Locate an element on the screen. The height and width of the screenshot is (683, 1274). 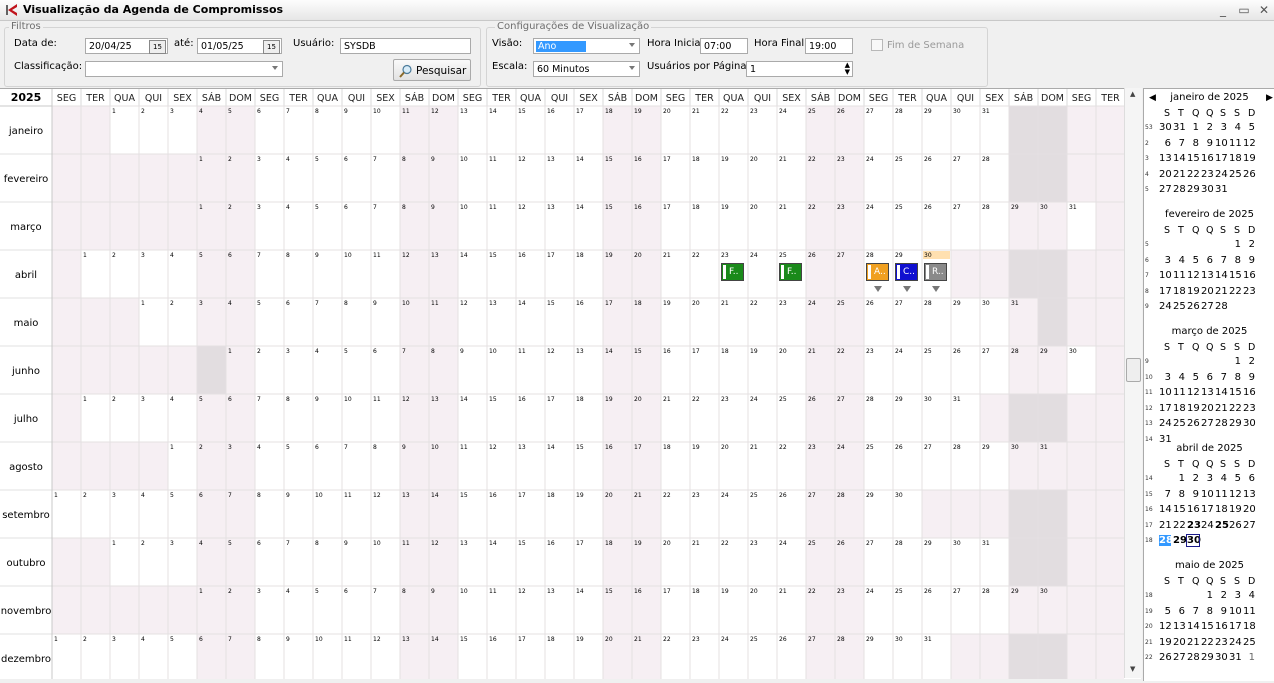
grid-scrollbar: ▲ ▼ is located at coordinates (1133, 383).